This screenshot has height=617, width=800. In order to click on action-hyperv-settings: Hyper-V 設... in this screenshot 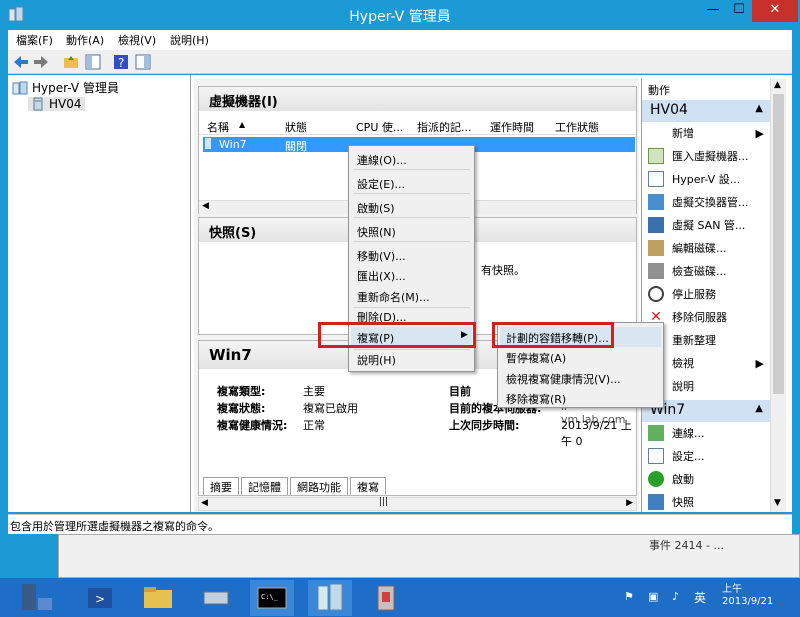, I will do `click(709, 179)`.